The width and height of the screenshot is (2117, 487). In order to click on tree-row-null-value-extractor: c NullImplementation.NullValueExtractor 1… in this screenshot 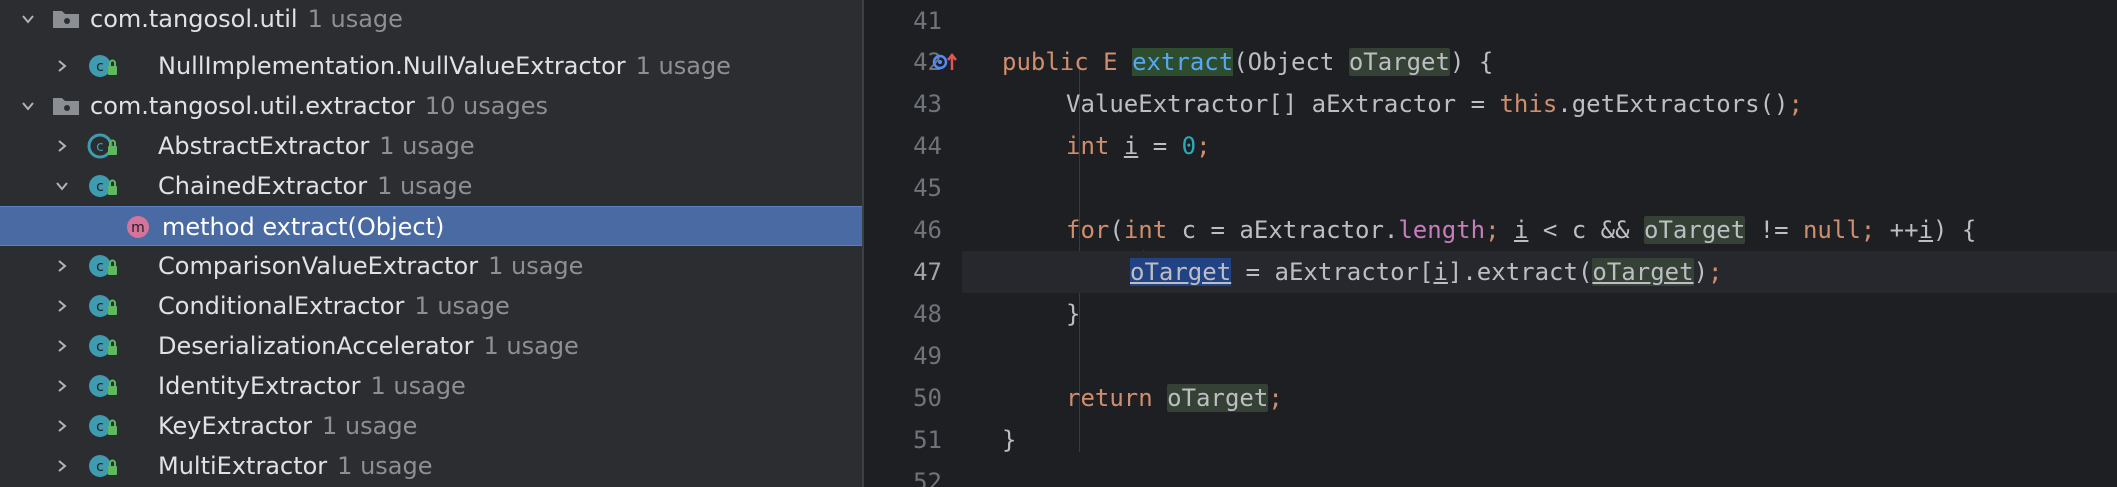, I will do `click(431, 66)`.